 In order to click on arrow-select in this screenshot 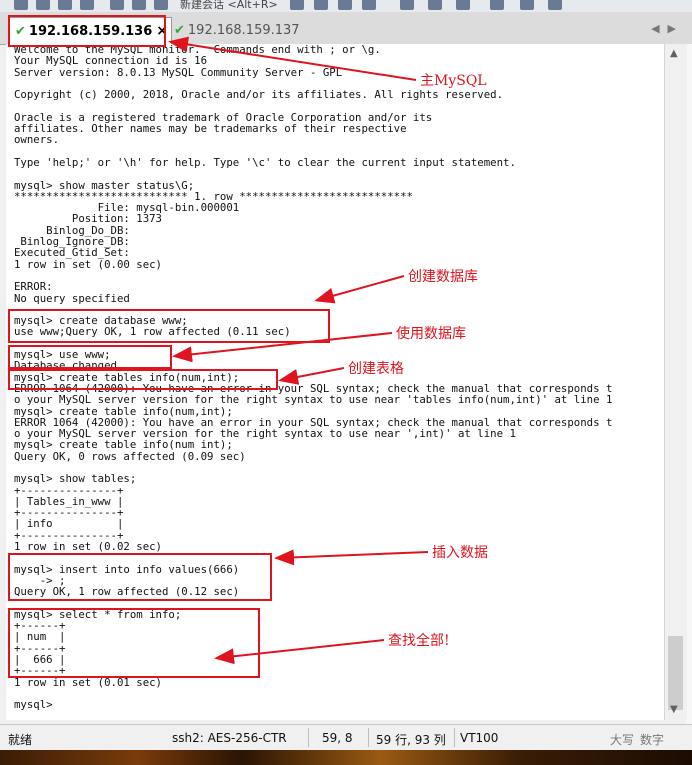, I will do `click(299, 652)`.